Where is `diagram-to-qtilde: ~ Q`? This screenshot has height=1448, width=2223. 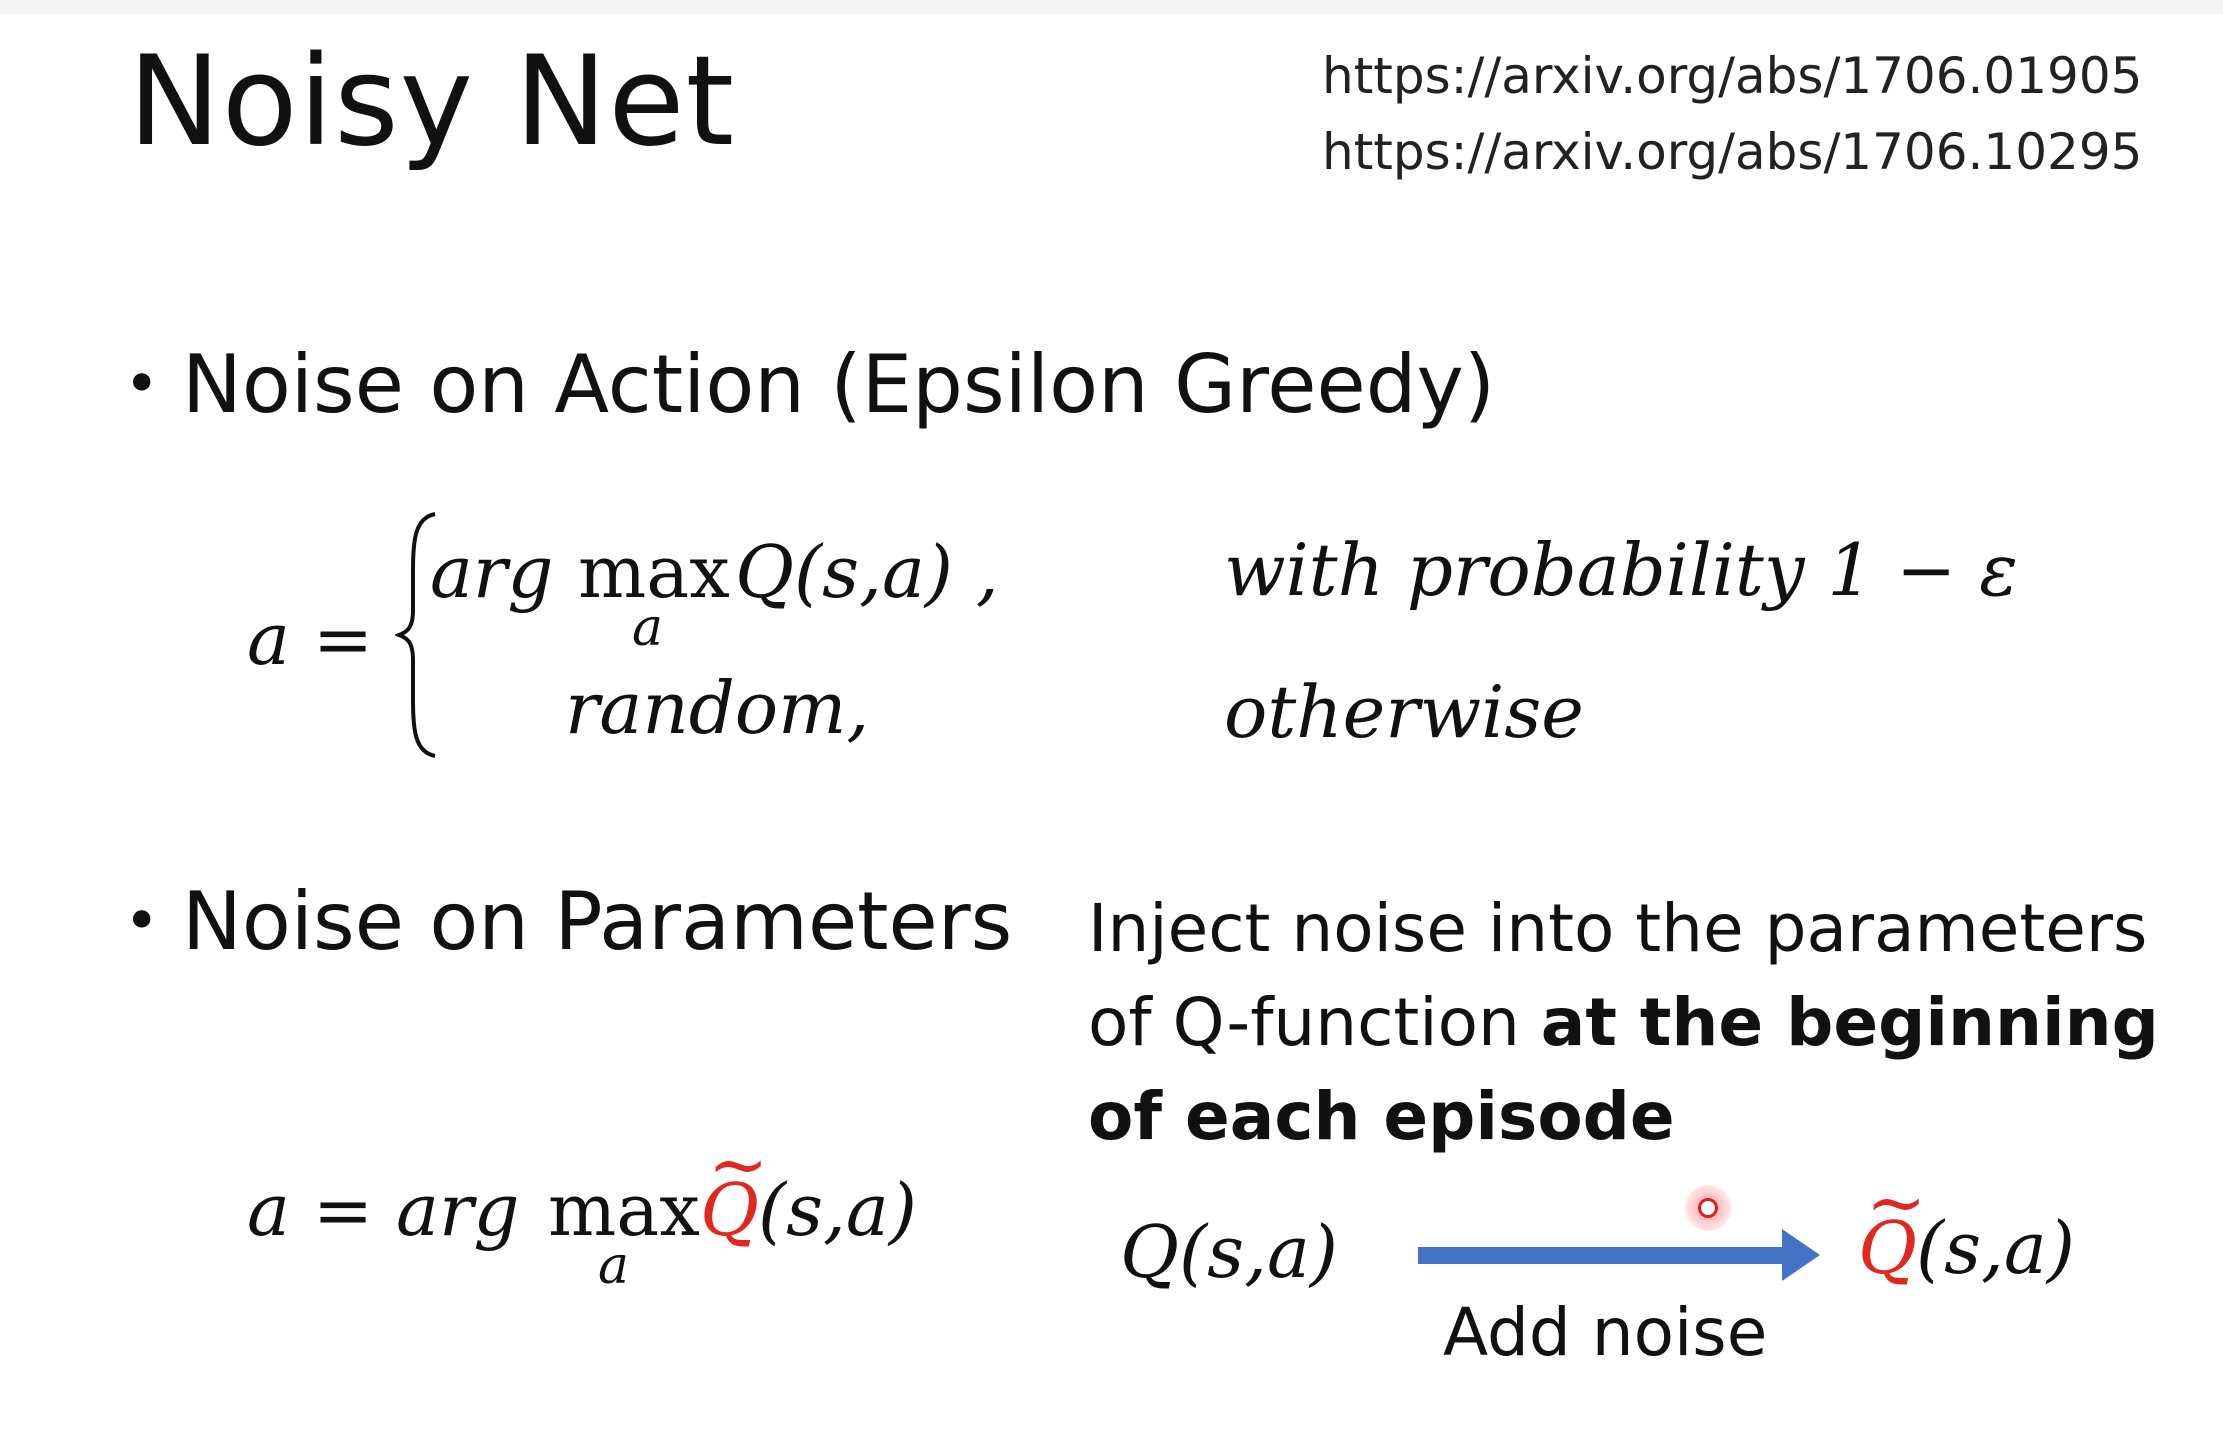 diagram-to-qtilde: ~ Q is located at coordinates (1892, 1225).